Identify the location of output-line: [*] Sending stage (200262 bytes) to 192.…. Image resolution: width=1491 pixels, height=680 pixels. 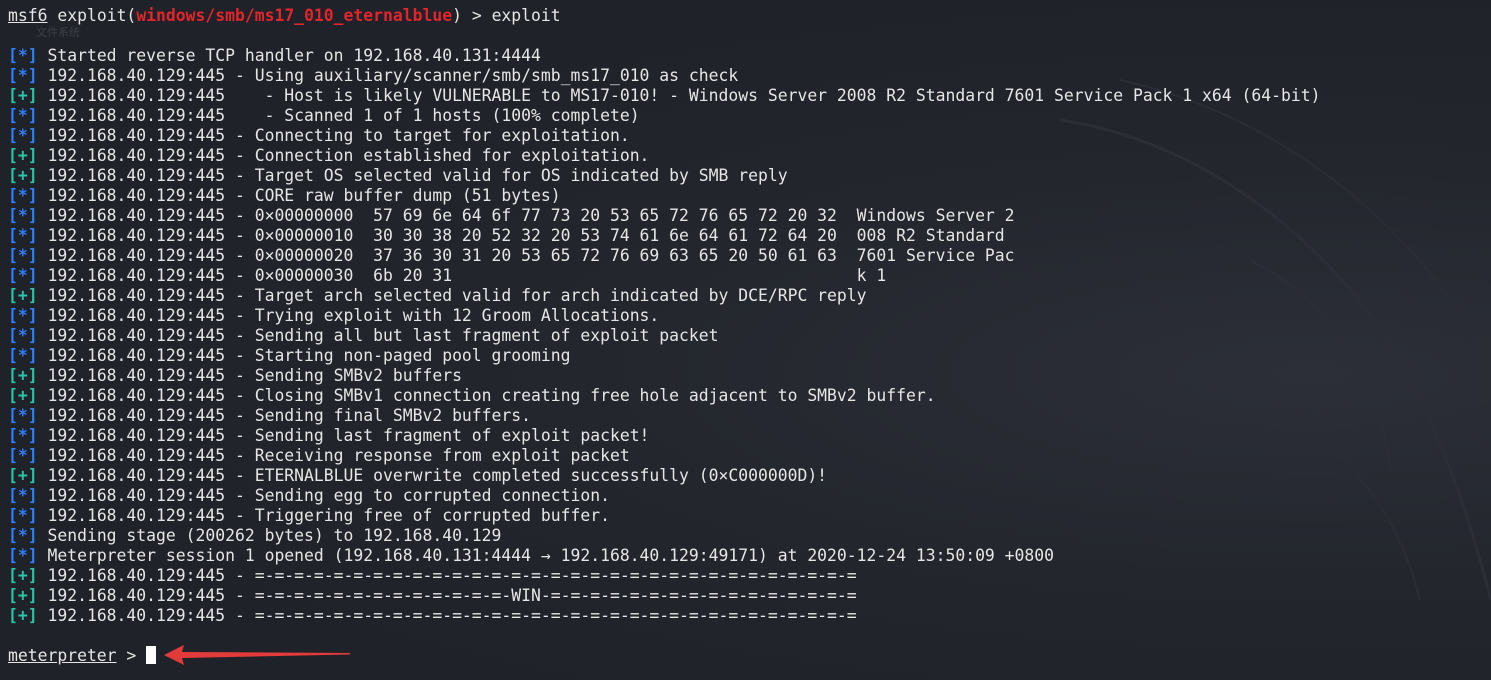
(749, 536).